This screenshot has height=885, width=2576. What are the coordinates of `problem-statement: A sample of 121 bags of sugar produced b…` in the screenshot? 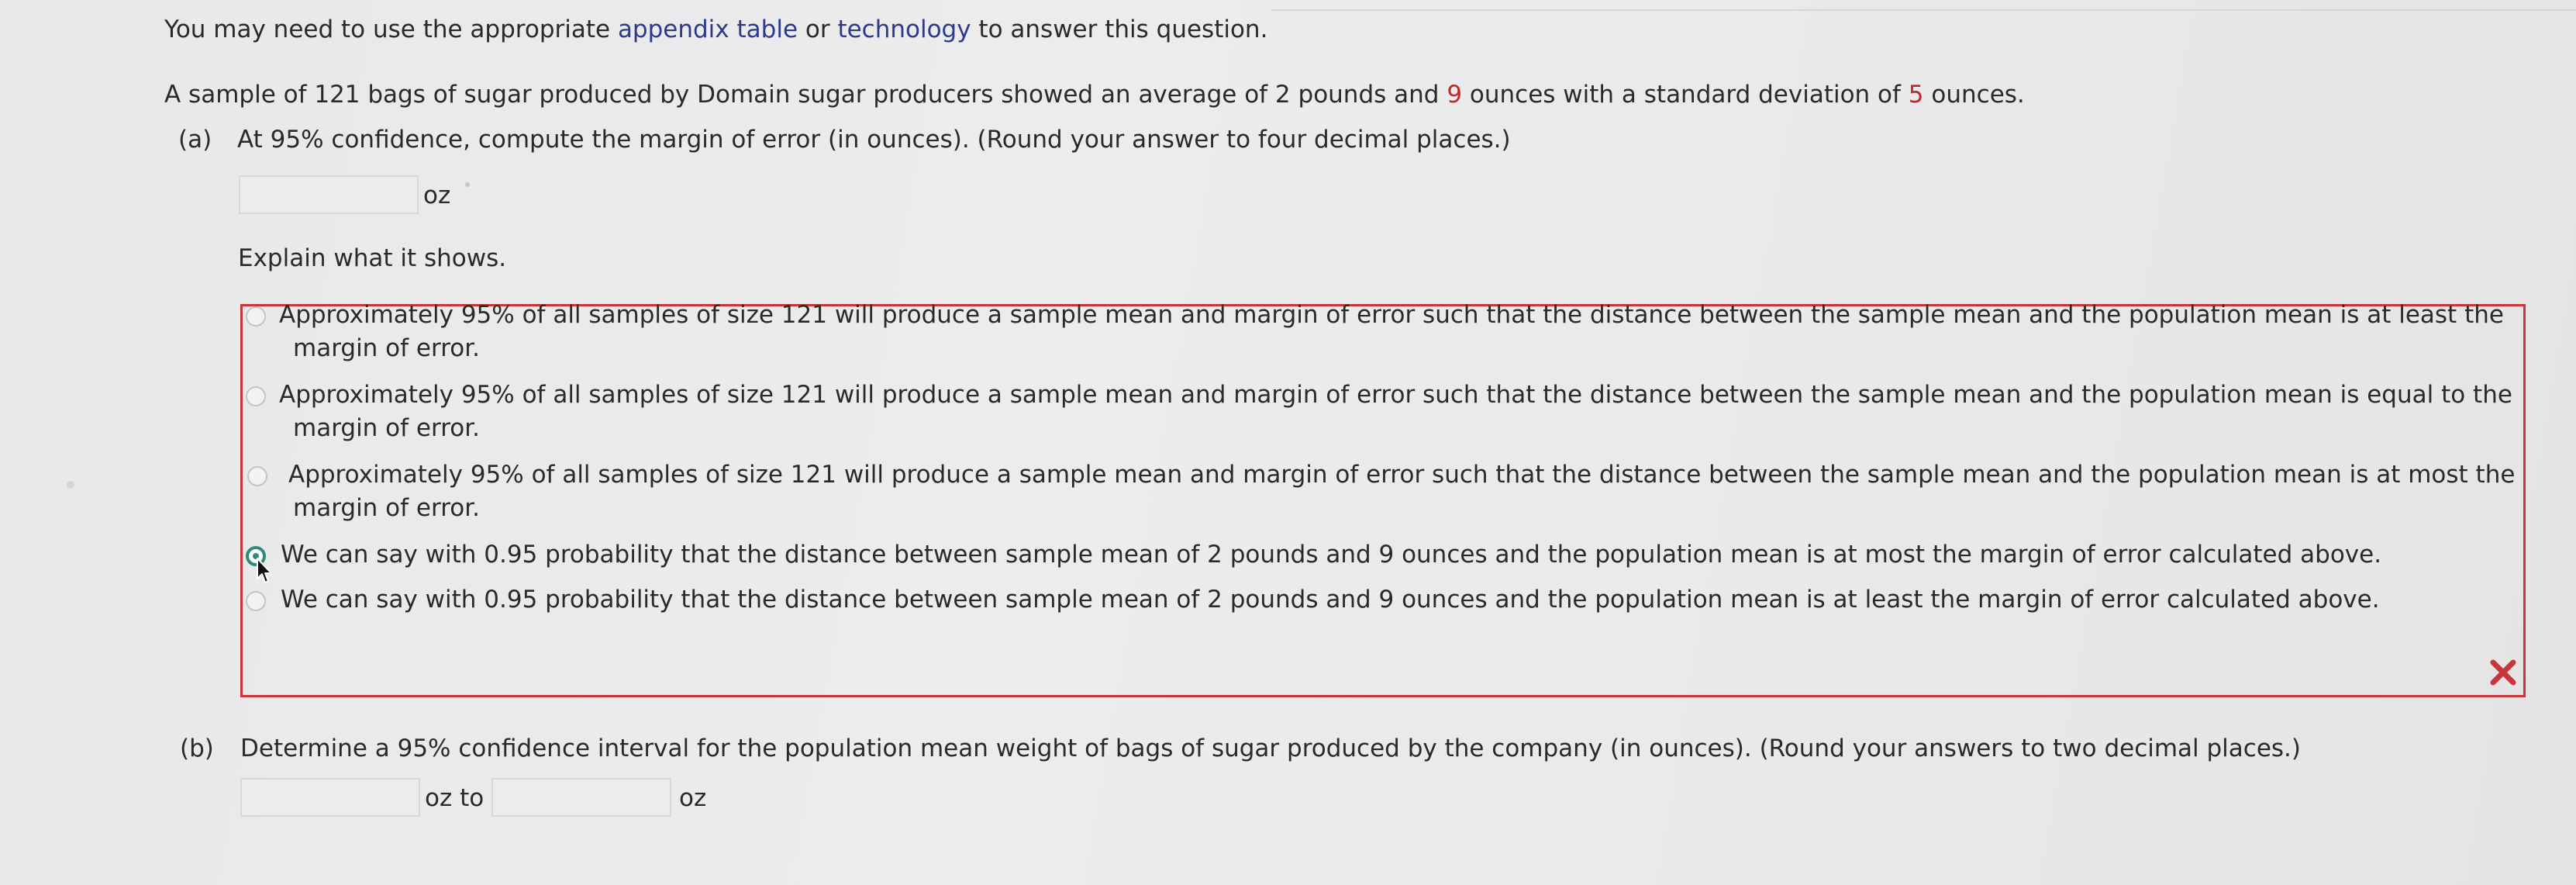 It's located at (1094, 94).